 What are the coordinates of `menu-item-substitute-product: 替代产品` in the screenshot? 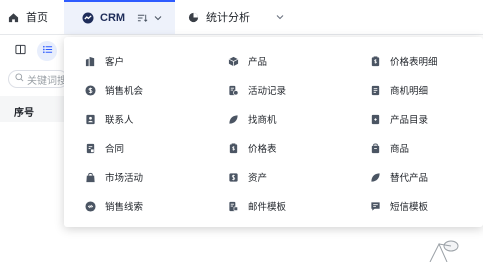 It's located at (399, 177).